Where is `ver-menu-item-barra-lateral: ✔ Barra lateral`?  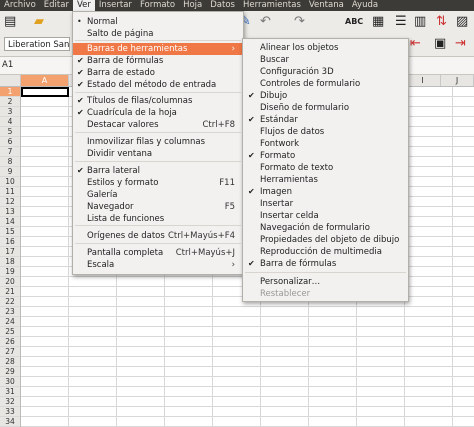
ver-menu-item-barra-lateral: ✔ Barra lateral is located at coordinates (158, 171).